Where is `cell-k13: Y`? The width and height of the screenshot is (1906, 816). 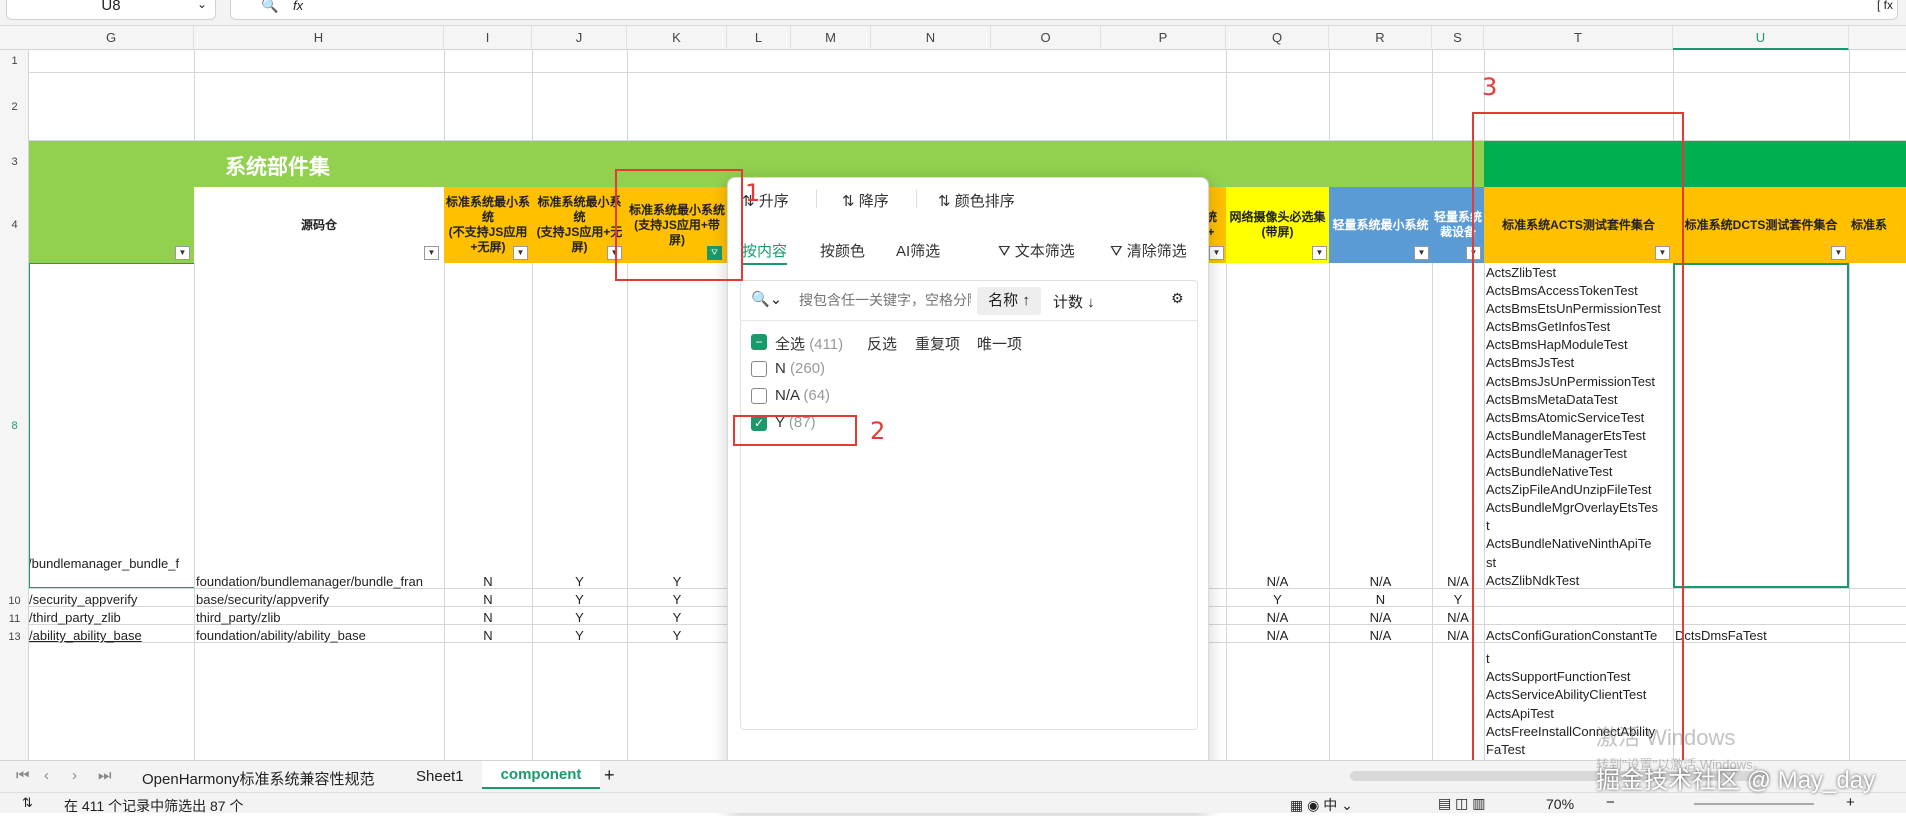
cell-k13: Y is located at coordinates (677, 635).